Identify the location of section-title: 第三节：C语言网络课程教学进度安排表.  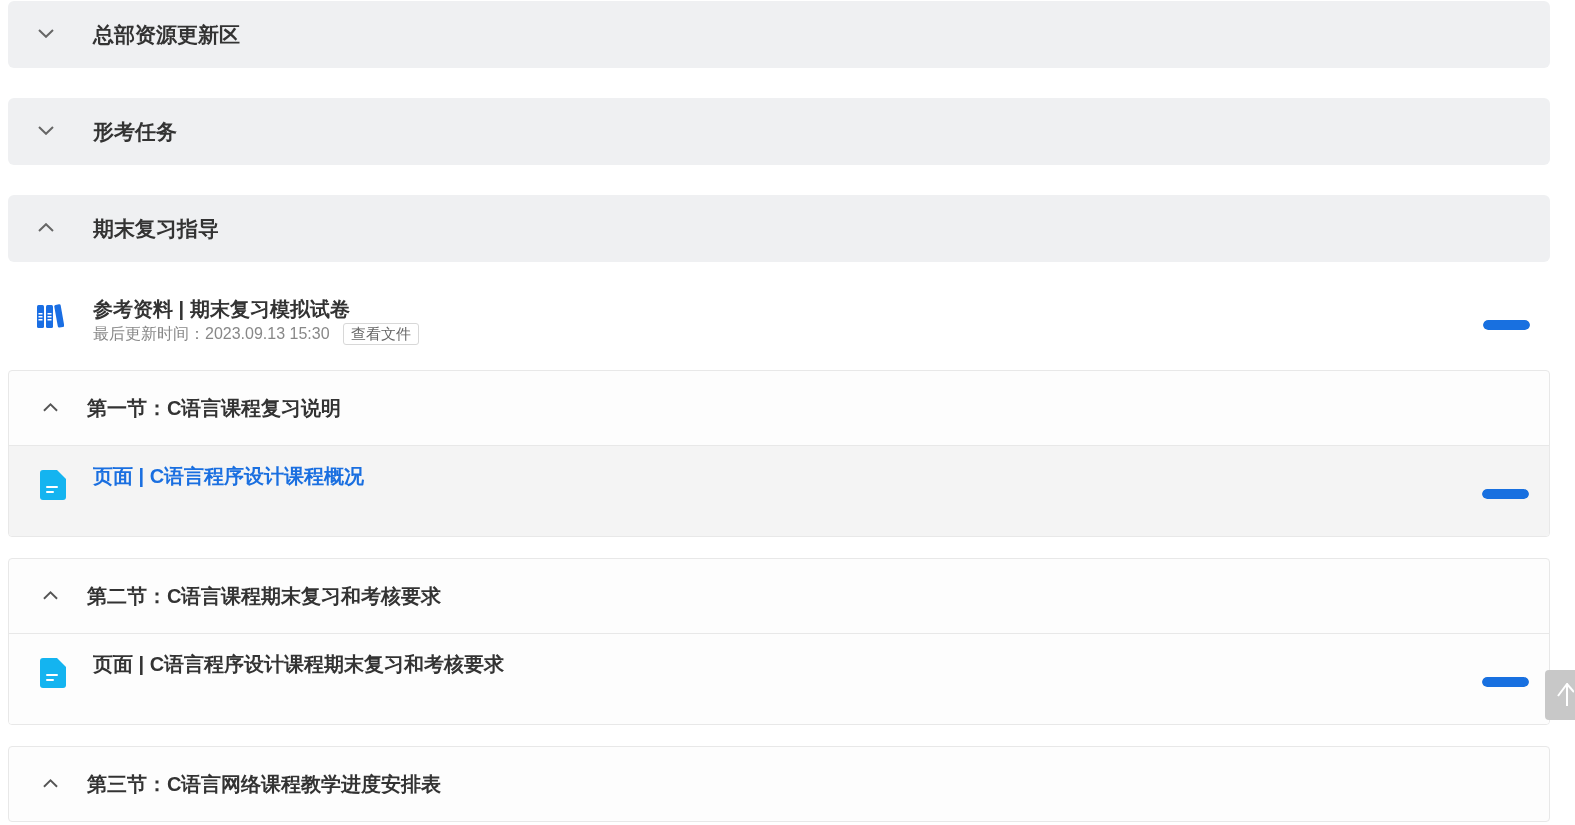
(264, 784).